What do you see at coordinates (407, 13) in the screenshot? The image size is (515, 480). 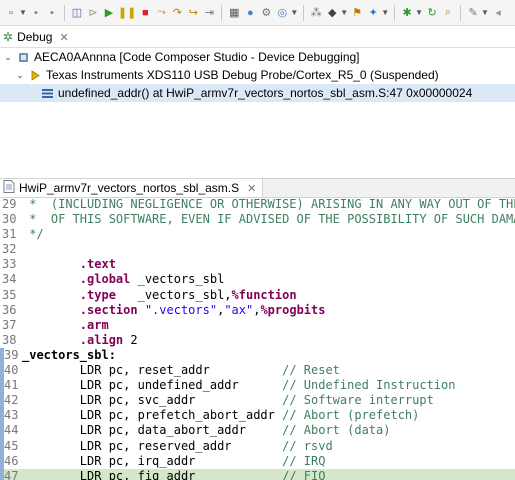 I see `step-filters-icon: ✱` at bounding box center [407, 13].